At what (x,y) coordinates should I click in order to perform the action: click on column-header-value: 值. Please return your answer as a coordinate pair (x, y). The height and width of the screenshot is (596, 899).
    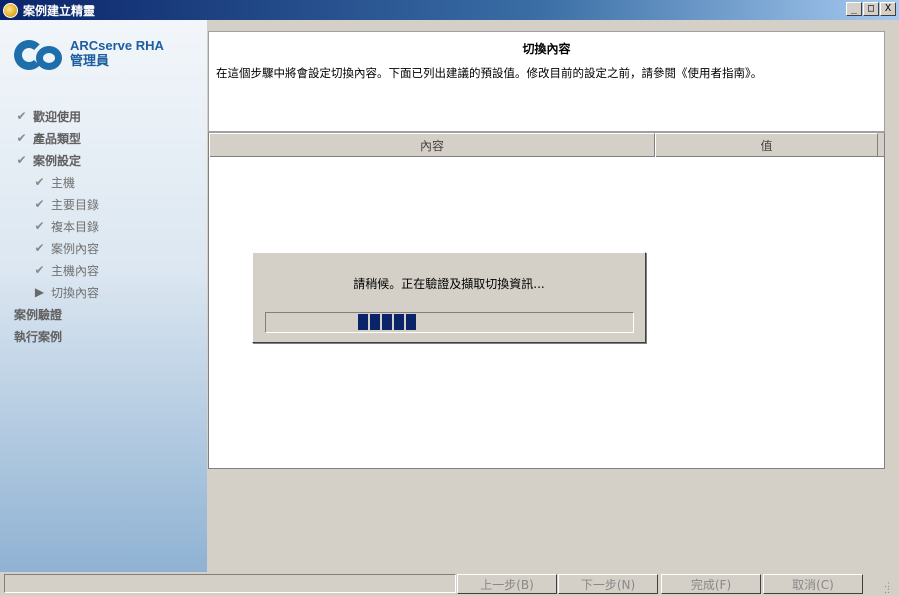
    Looking at the image, I should click on (766, 145).